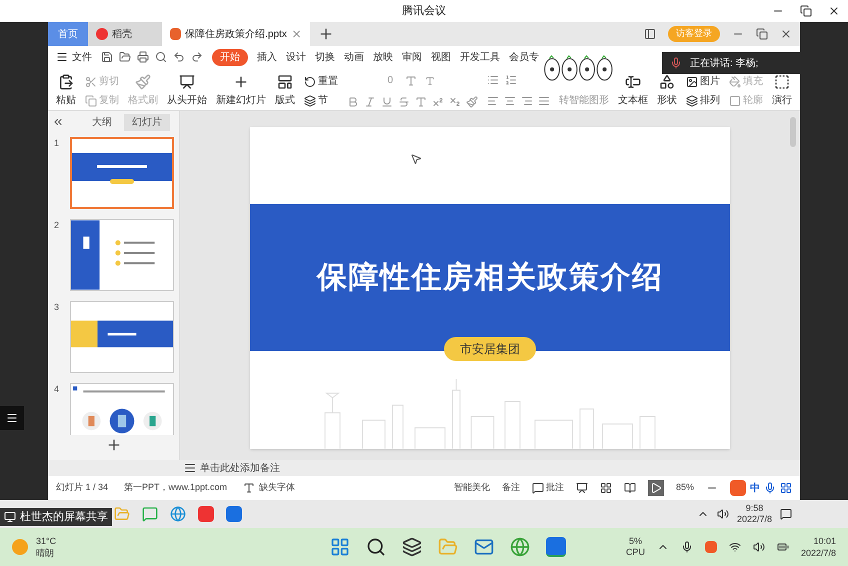 This screenshot has width=848, height=566. Describe the element at coordinates (755, 508) in the screenshot. I see `remote-time: 9:58` at that location.